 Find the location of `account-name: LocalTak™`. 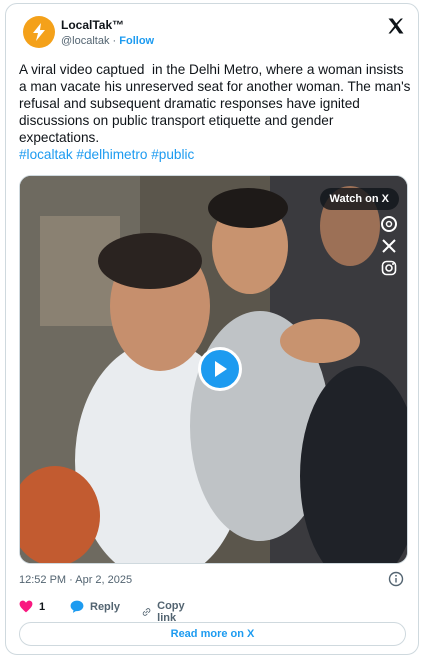

account-name: LocalTak™ is located at coordinates (92, 25).